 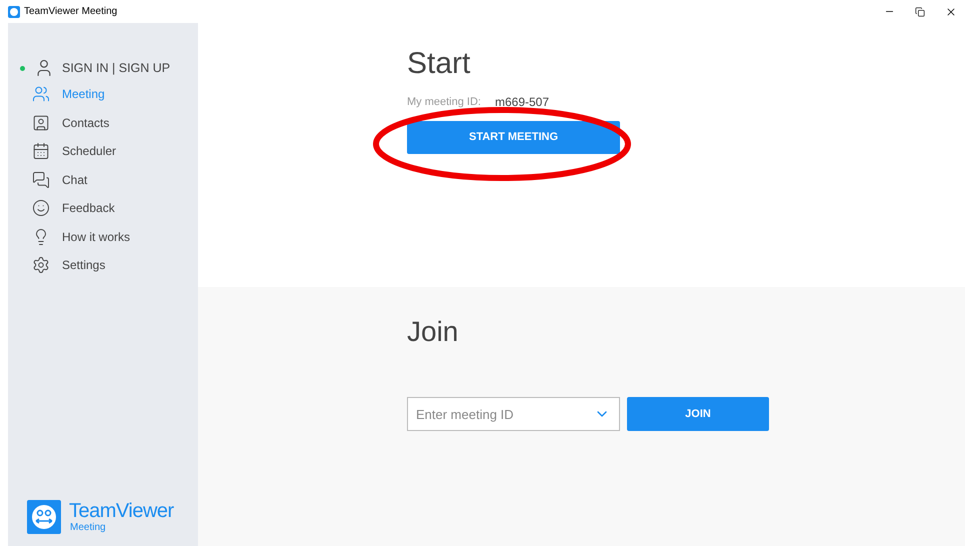 What do you see at coordinates (444, 102) in the screenshot?
I see `meeting-id-label: My meeting ID:` at bounding box center [444, 102].